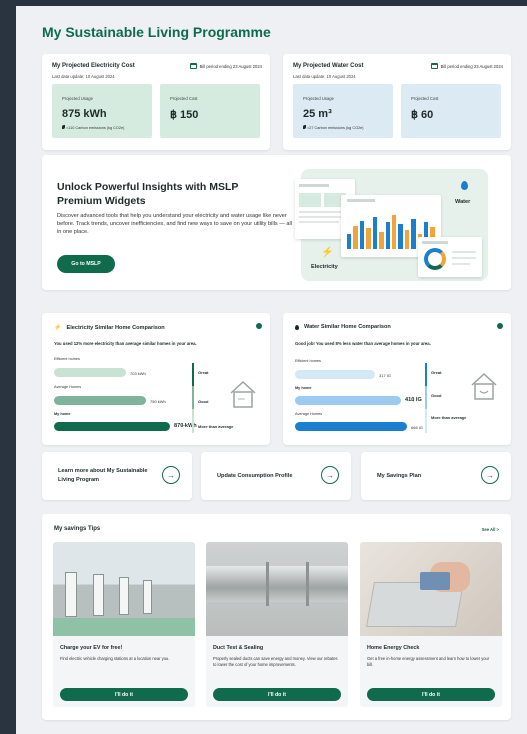 This screenshot has width=527, height=734. What do you see at coordinates (303, 388) in the screenshot?
I see `water-my-home-label: My home` at bounding box center [303, 388].